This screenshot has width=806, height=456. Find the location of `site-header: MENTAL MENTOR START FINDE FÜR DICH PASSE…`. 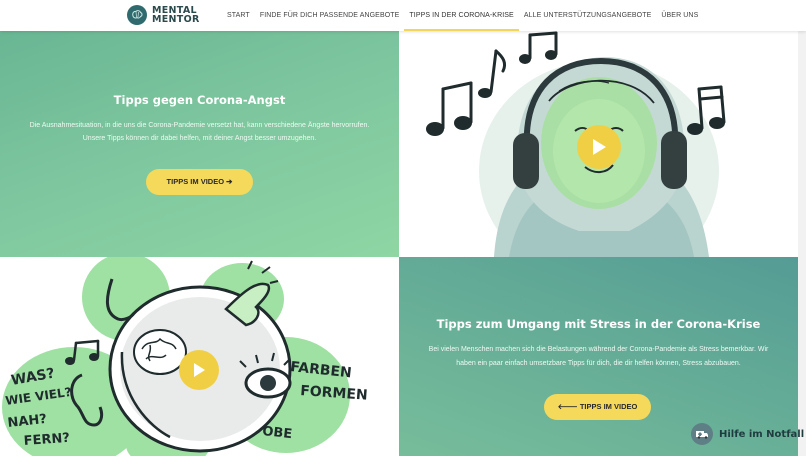

site-header: MENTAL MENTOR START FINDE FÜR DICH PASSE… is located at coordinates (403, 15).